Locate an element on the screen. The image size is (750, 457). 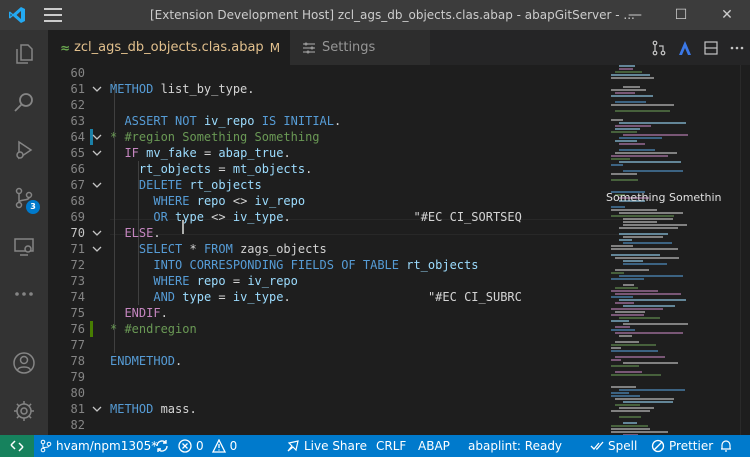
code-text: ELSE. is located at coordinates (135, 233).